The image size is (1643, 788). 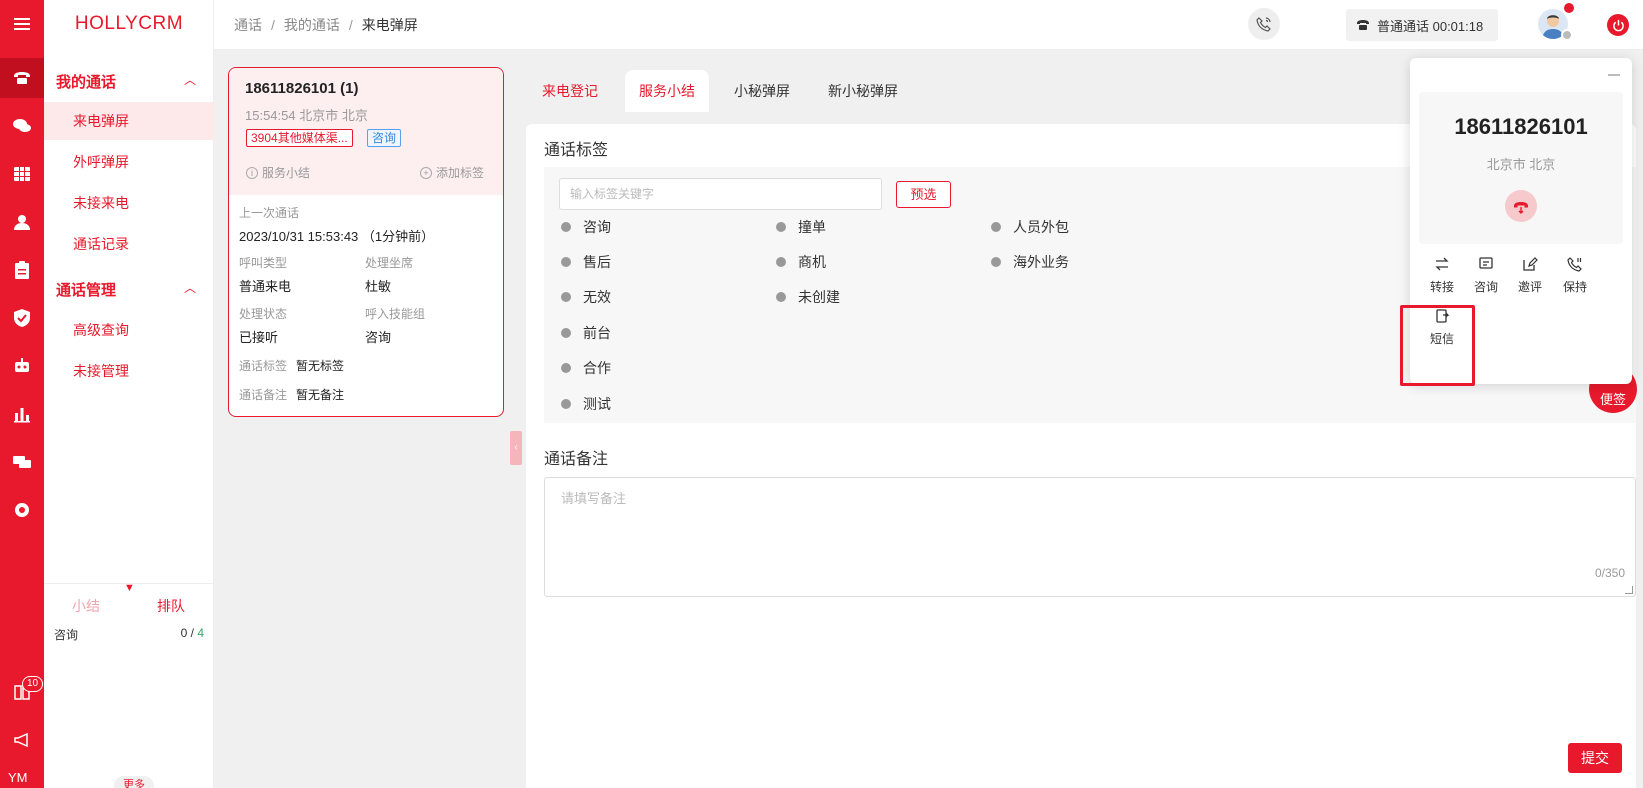 What do you see at coordinates (1030, 227) in the screenshot?
I see `tag-option: 人员外包` at bounding box center [1030, 227].